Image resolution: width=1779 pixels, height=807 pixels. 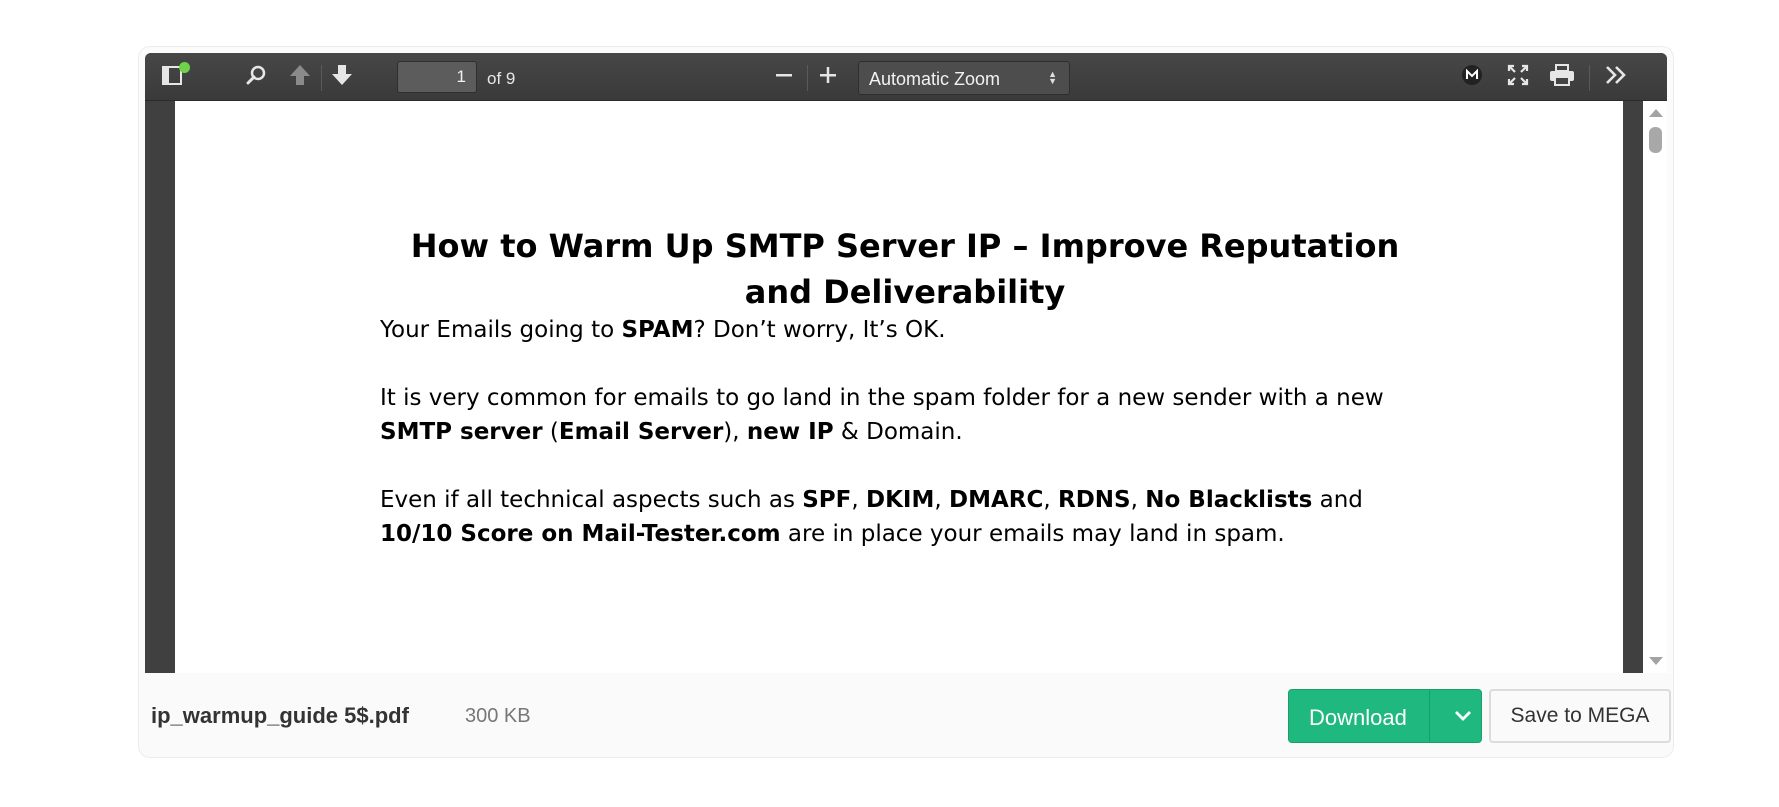 I want to click on sidebar-toggle-button, so click(x=172, y=77).